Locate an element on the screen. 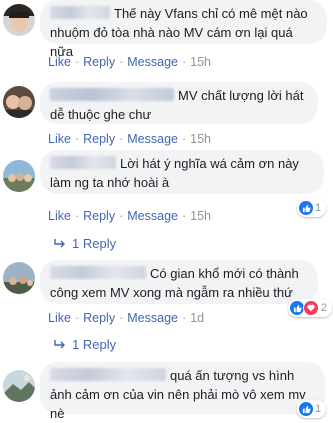 The height and width of the screenshot is (423, 333). comment-bubble: MV chất lượng lời hát dễ thuộc ghe chư is located at coordinates (179, 103).